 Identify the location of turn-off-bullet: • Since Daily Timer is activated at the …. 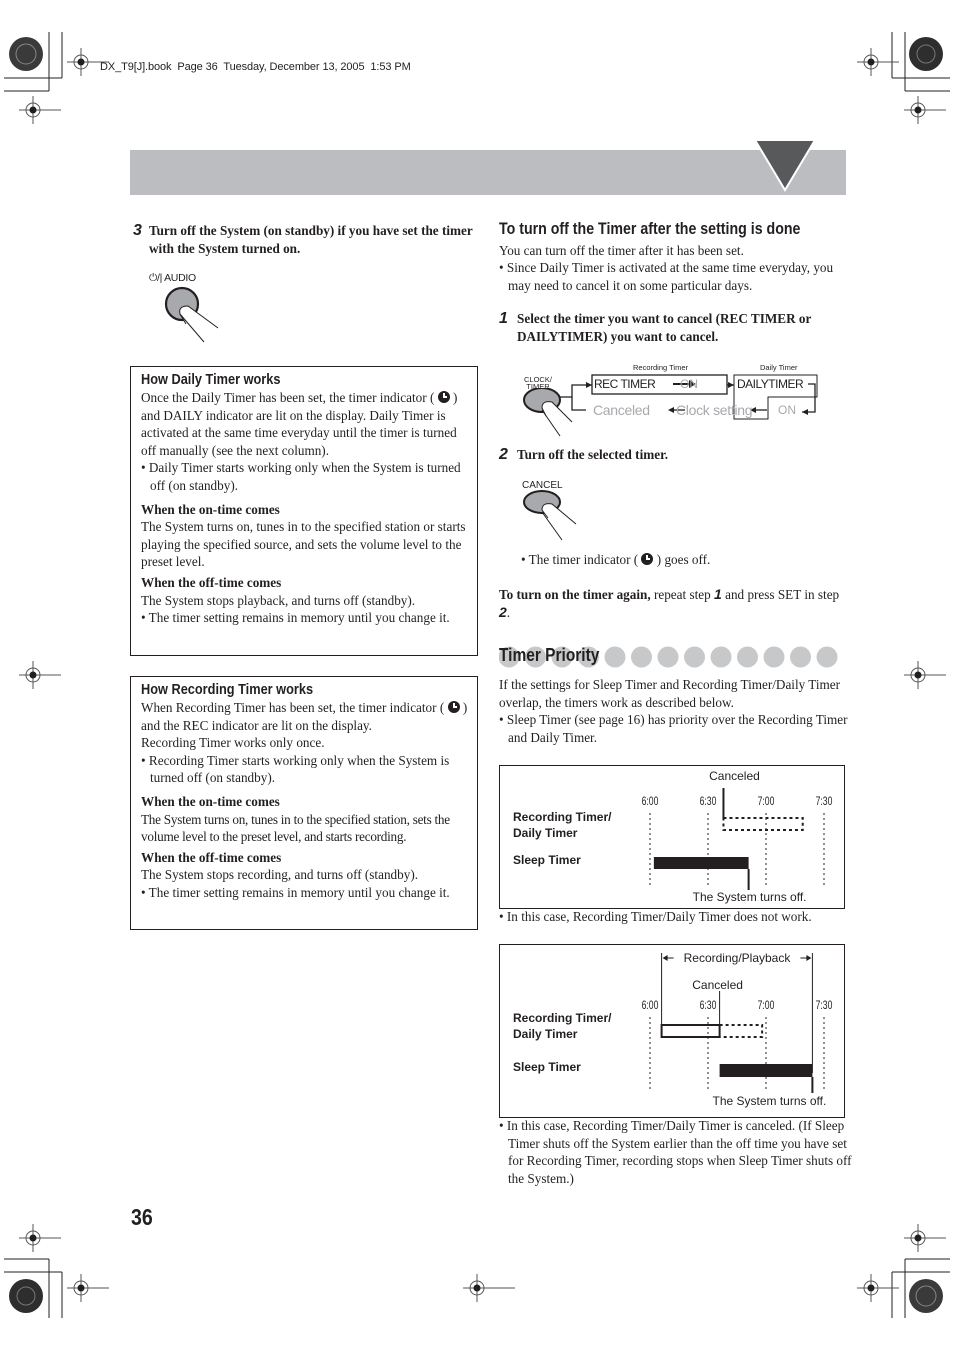
(666, 276).